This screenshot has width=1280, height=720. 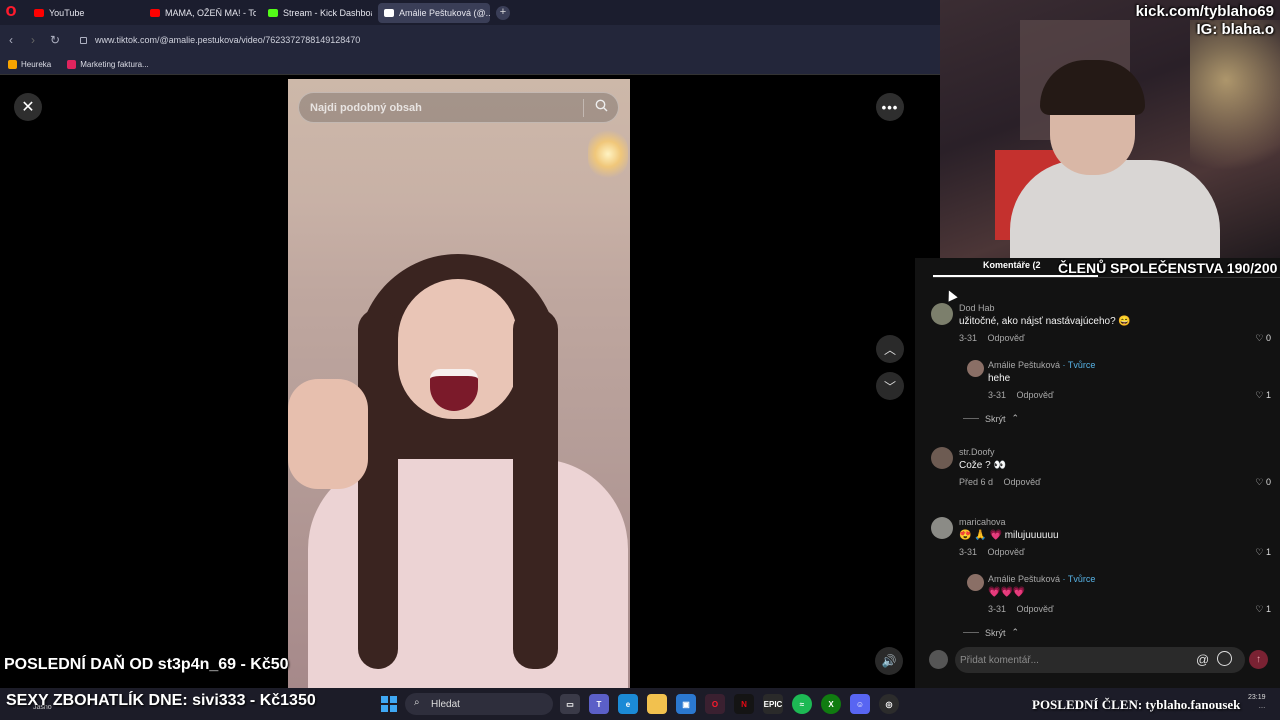 What do you see at coordinates (146, 664) in the screenshot?
I see `last-tax-overlay: POSLEDNÍ DAŇ OD st3p4n_69 - Kč50` at bounding box center [146, 664].